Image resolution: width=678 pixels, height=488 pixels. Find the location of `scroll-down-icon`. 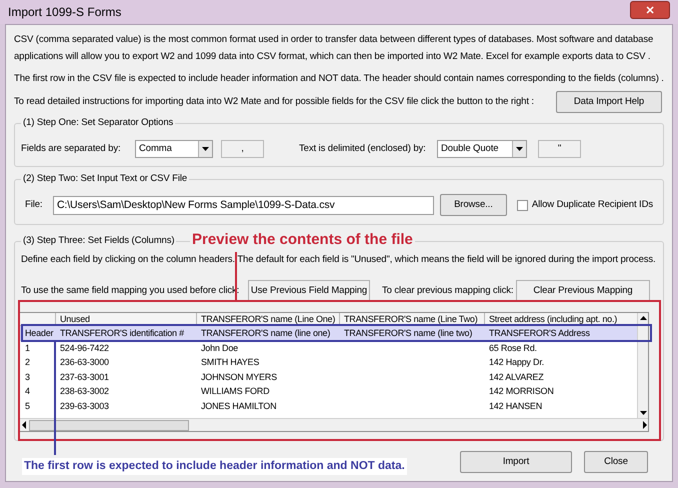

scroll-down-icon is located at coordinates (643, 413).